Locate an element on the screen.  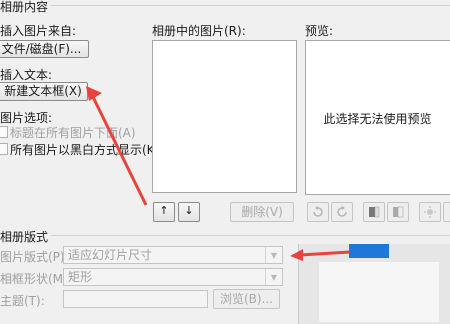
annotation-arrowhead-horizontal is located at coordinates (296, 255).